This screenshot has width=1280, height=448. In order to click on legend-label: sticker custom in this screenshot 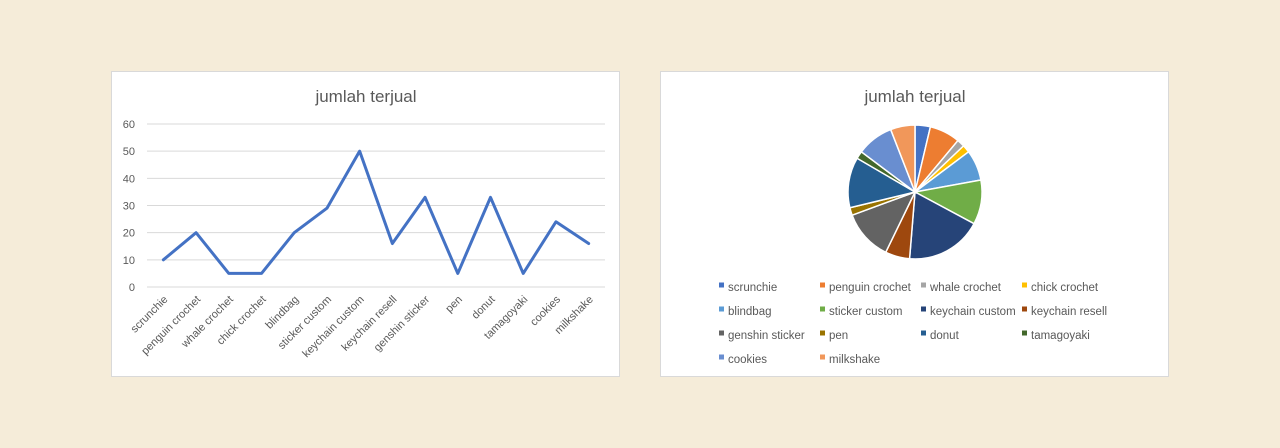, I will do `click(866, 312)`.